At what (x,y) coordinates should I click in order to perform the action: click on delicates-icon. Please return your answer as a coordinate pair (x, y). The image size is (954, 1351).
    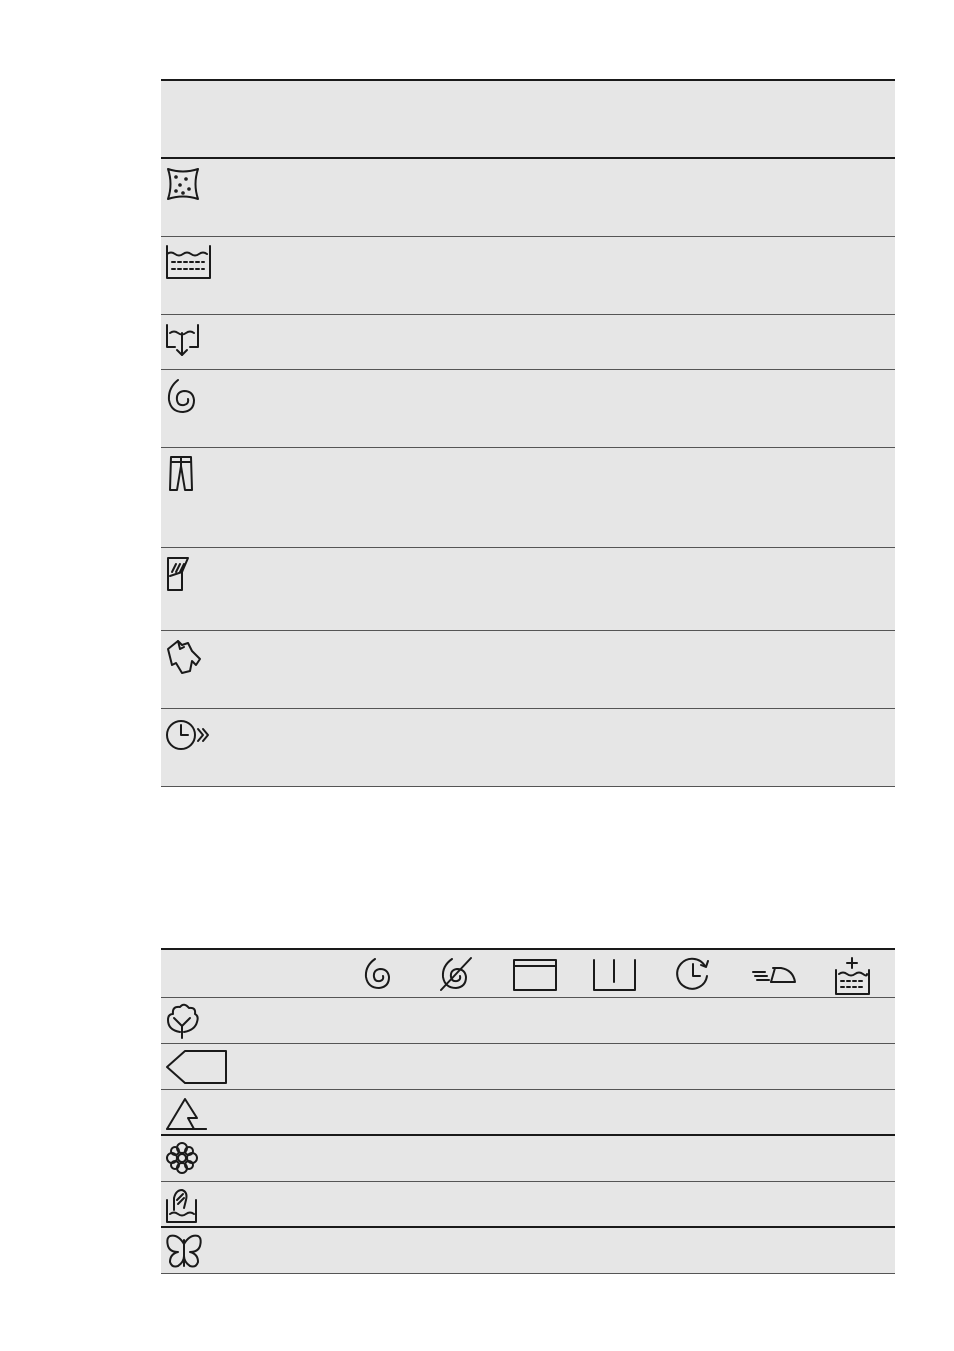
    Looking at the image, I should click on (197, 1159).